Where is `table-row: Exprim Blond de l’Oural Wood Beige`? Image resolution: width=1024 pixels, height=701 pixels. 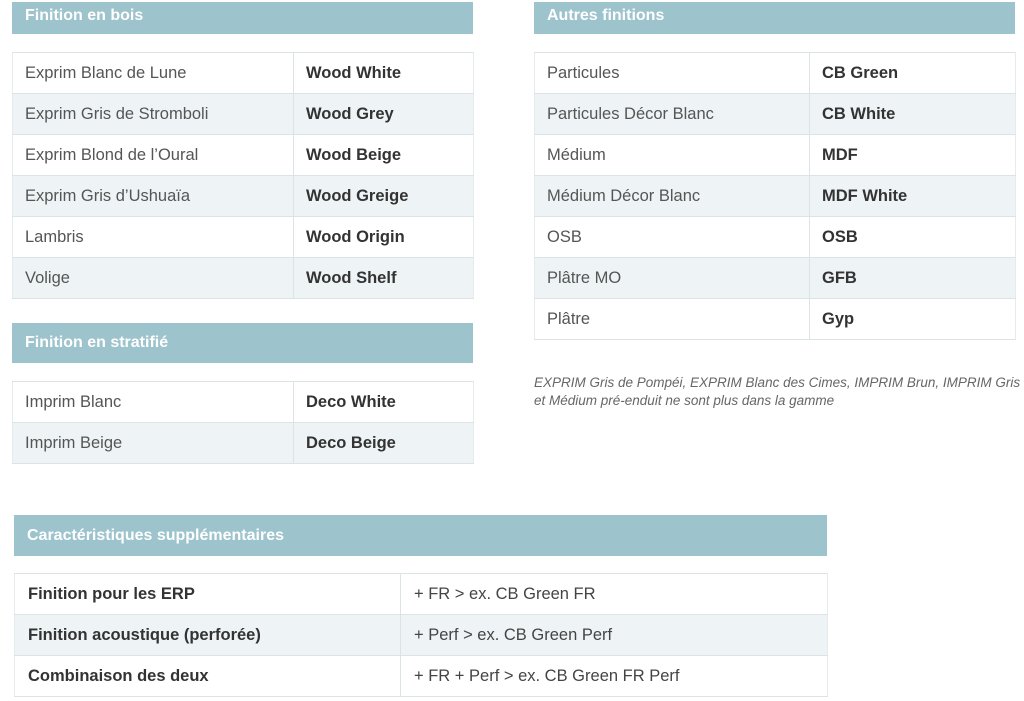
table-row: Exprim Blond de l’Oural Wood Beige is located at coordinates (243, 155).